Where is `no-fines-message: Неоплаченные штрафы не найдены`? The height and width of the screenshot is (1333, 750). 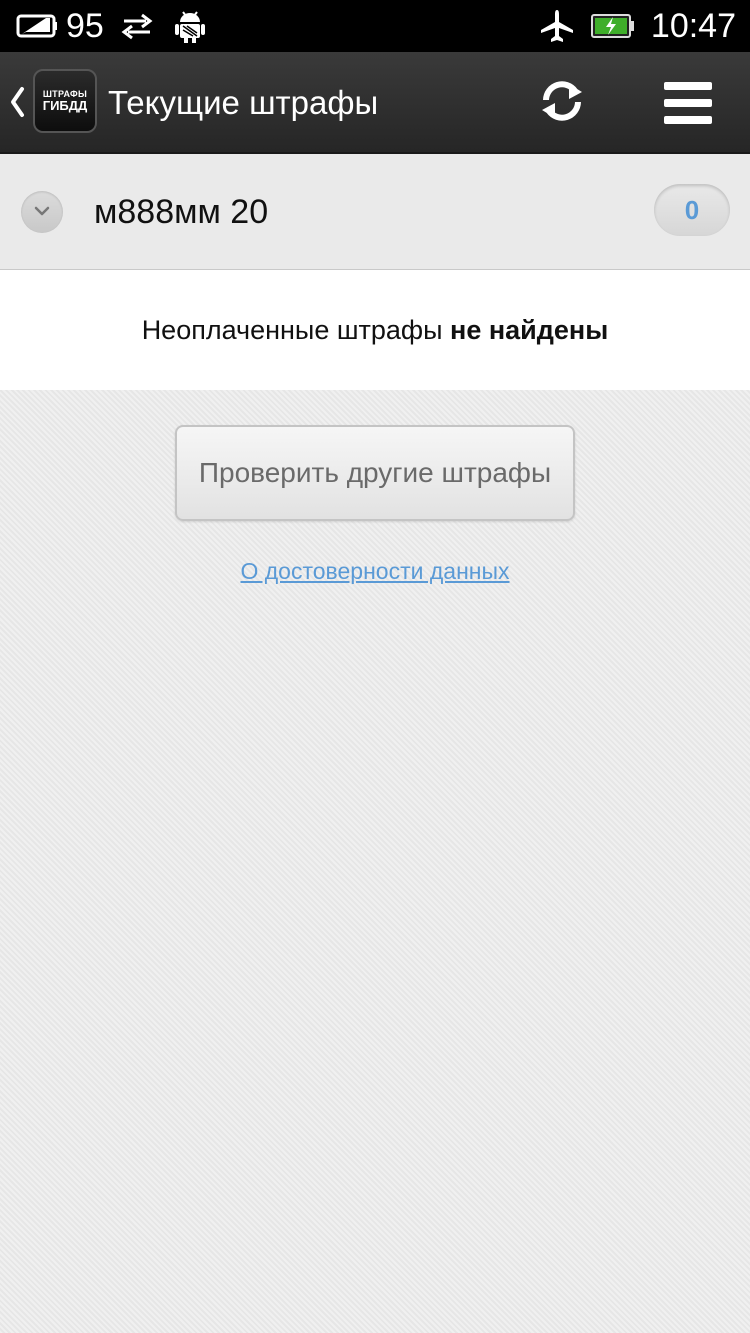 no-fines-message: Неоплаченные штрафы не найдены is located at coordinates (375, 330).